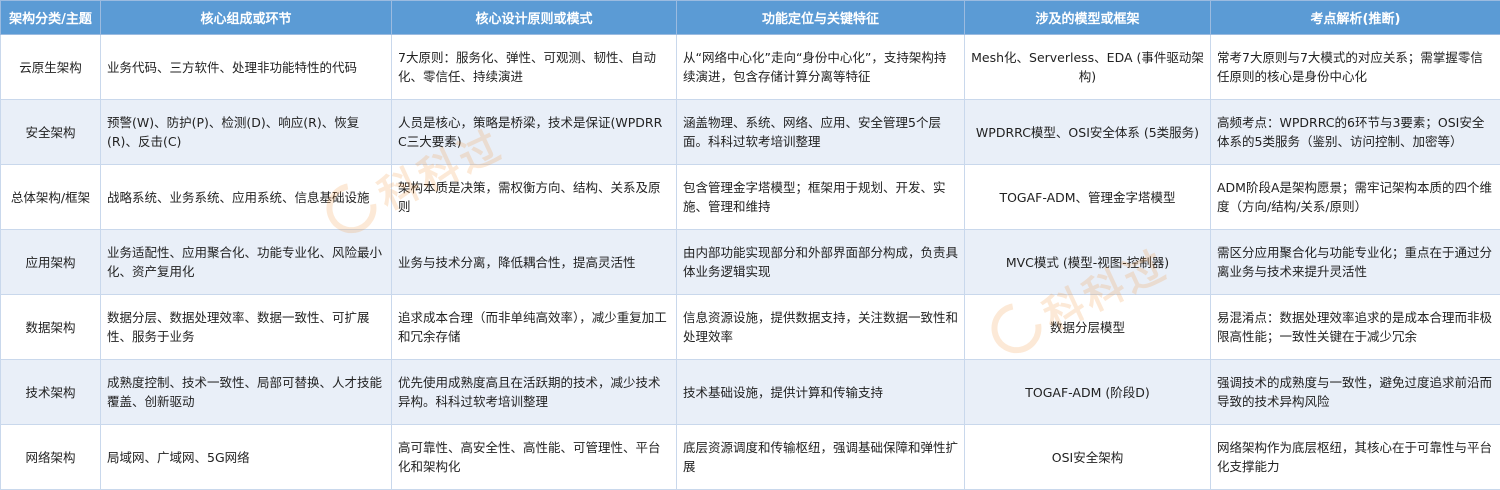 Image resolution: width=1500 pixels, height=490 pixels. I want to click on cell-components: 预警(W)、防护(P)、检测(D)、响应(R)、恢复(R)、反击(C), so click(246, 132).